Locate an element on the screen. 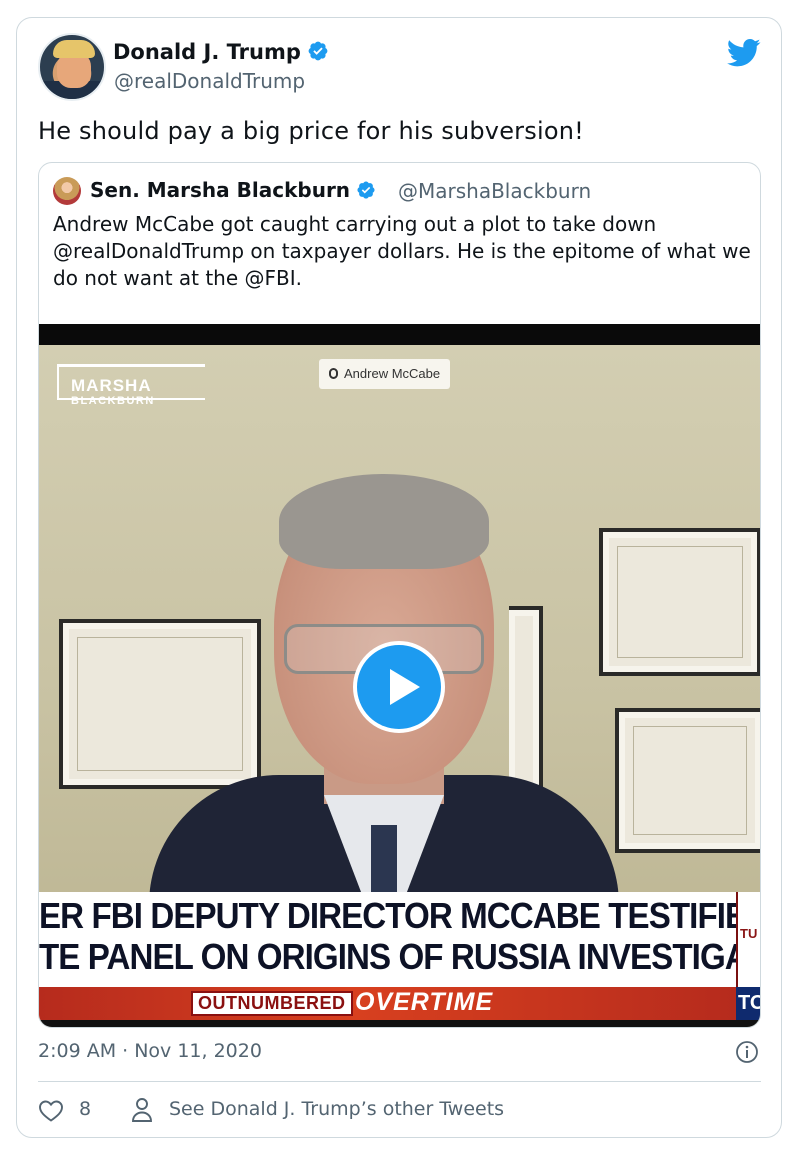  video-letterbox-bottom is located at coordinates (399, 1023).